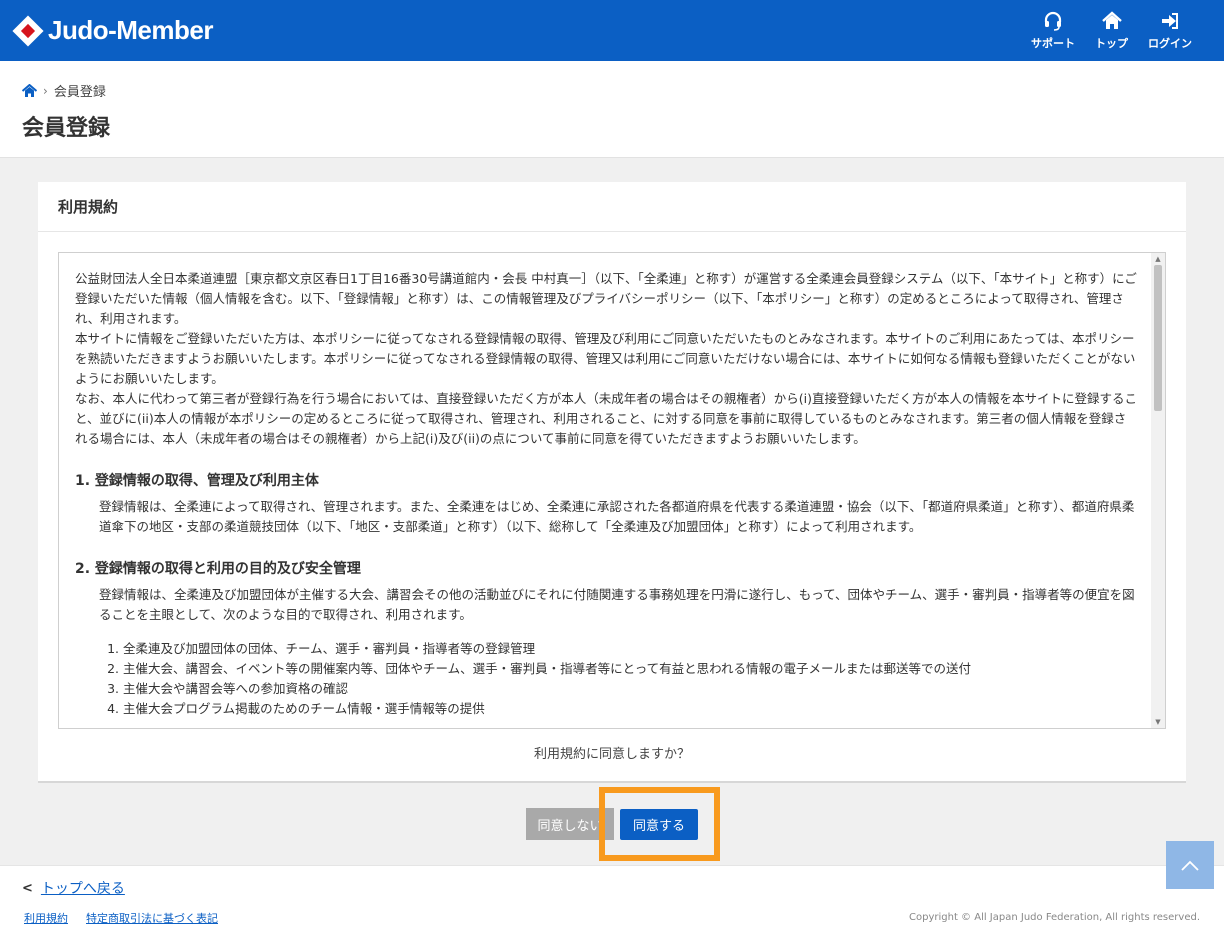 This screenshot has height=937, width=1224. Describe the element at coordinates (1158, 259) in the screenshot. I see `scroll-up-icon: ▲` at that location.